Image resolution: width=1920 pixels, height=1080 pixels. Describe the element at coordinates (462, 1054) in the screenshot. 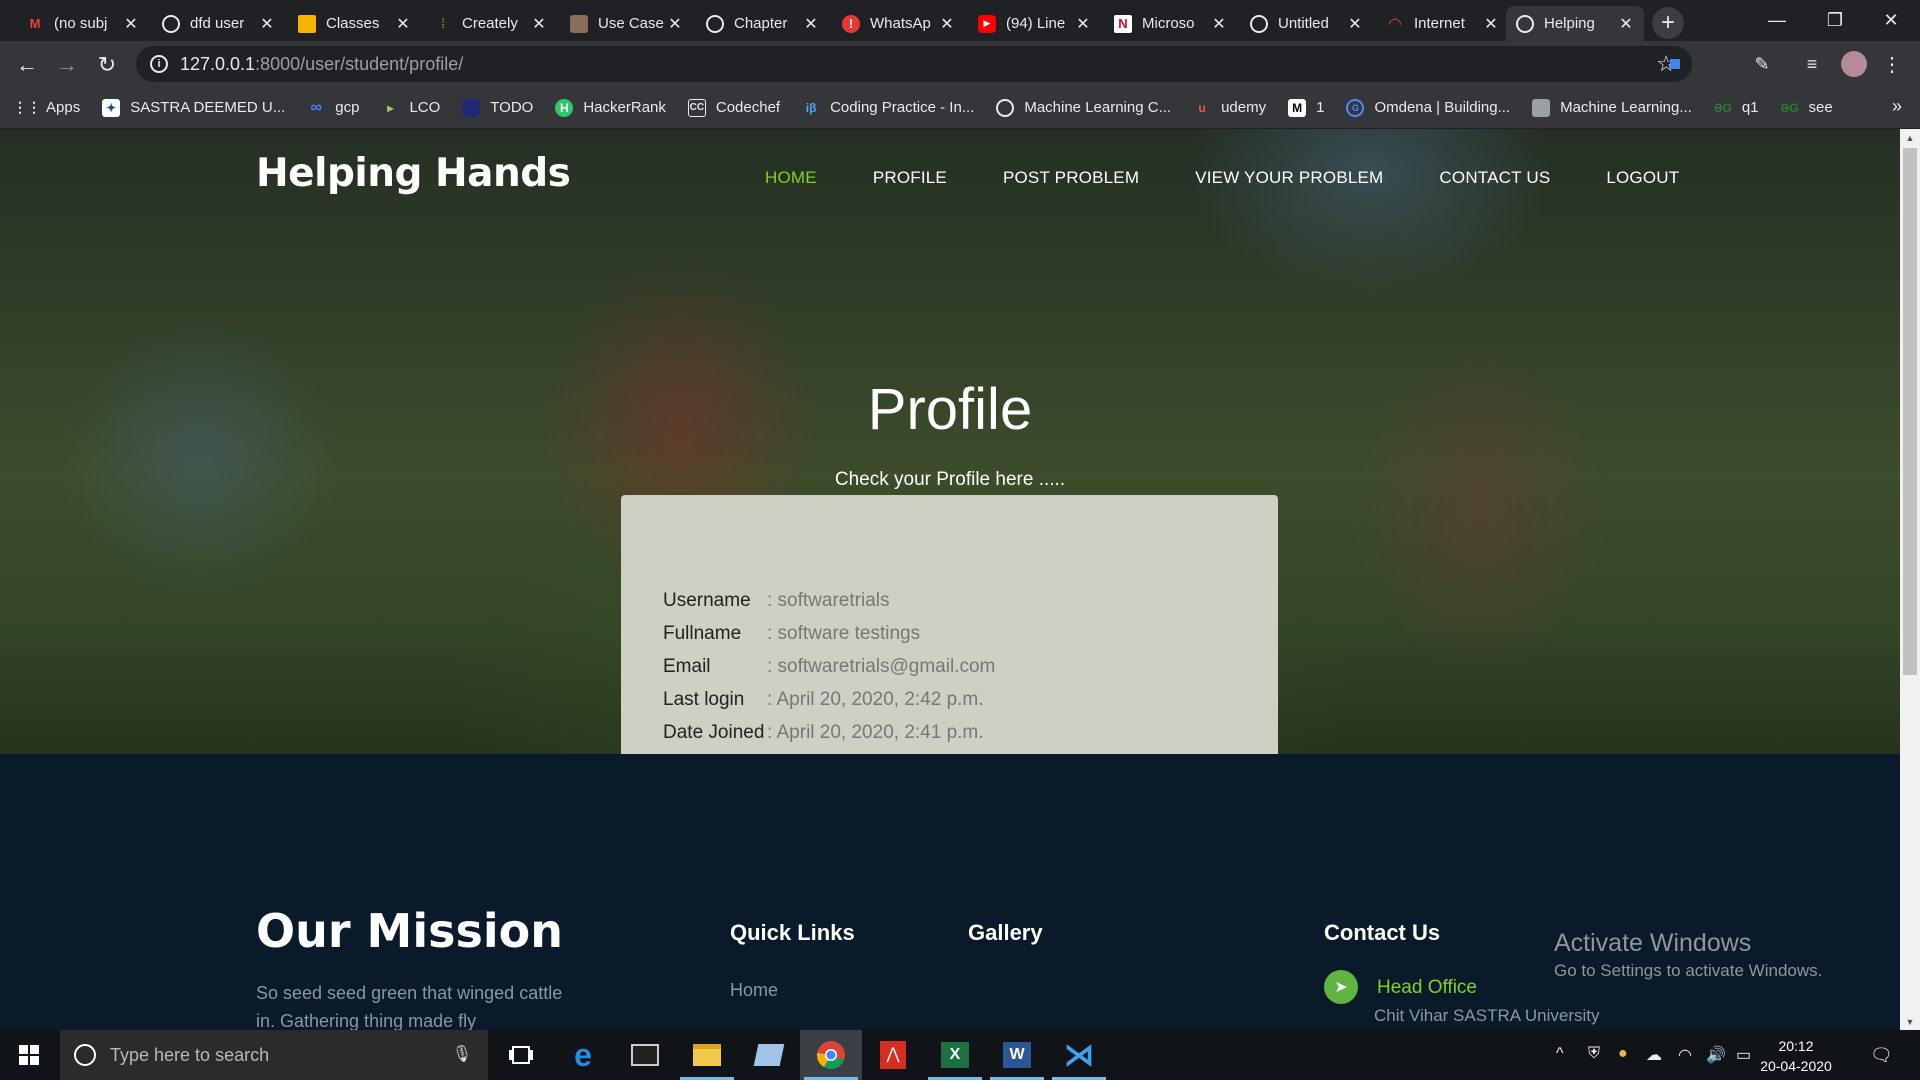

I see `microphone-icon: 🎙` at that location.